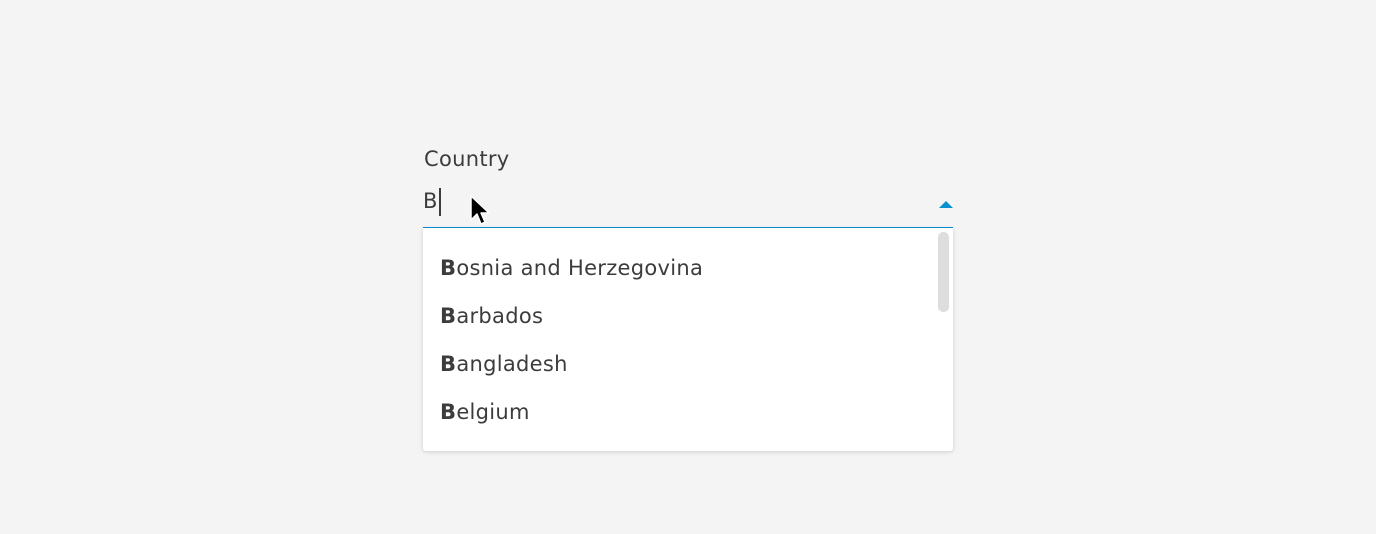 The width and height of the screenshot is (1376, 534). Describe the element at coordinates (440, 202) in the screenshot. I see `text-caret` at that location.